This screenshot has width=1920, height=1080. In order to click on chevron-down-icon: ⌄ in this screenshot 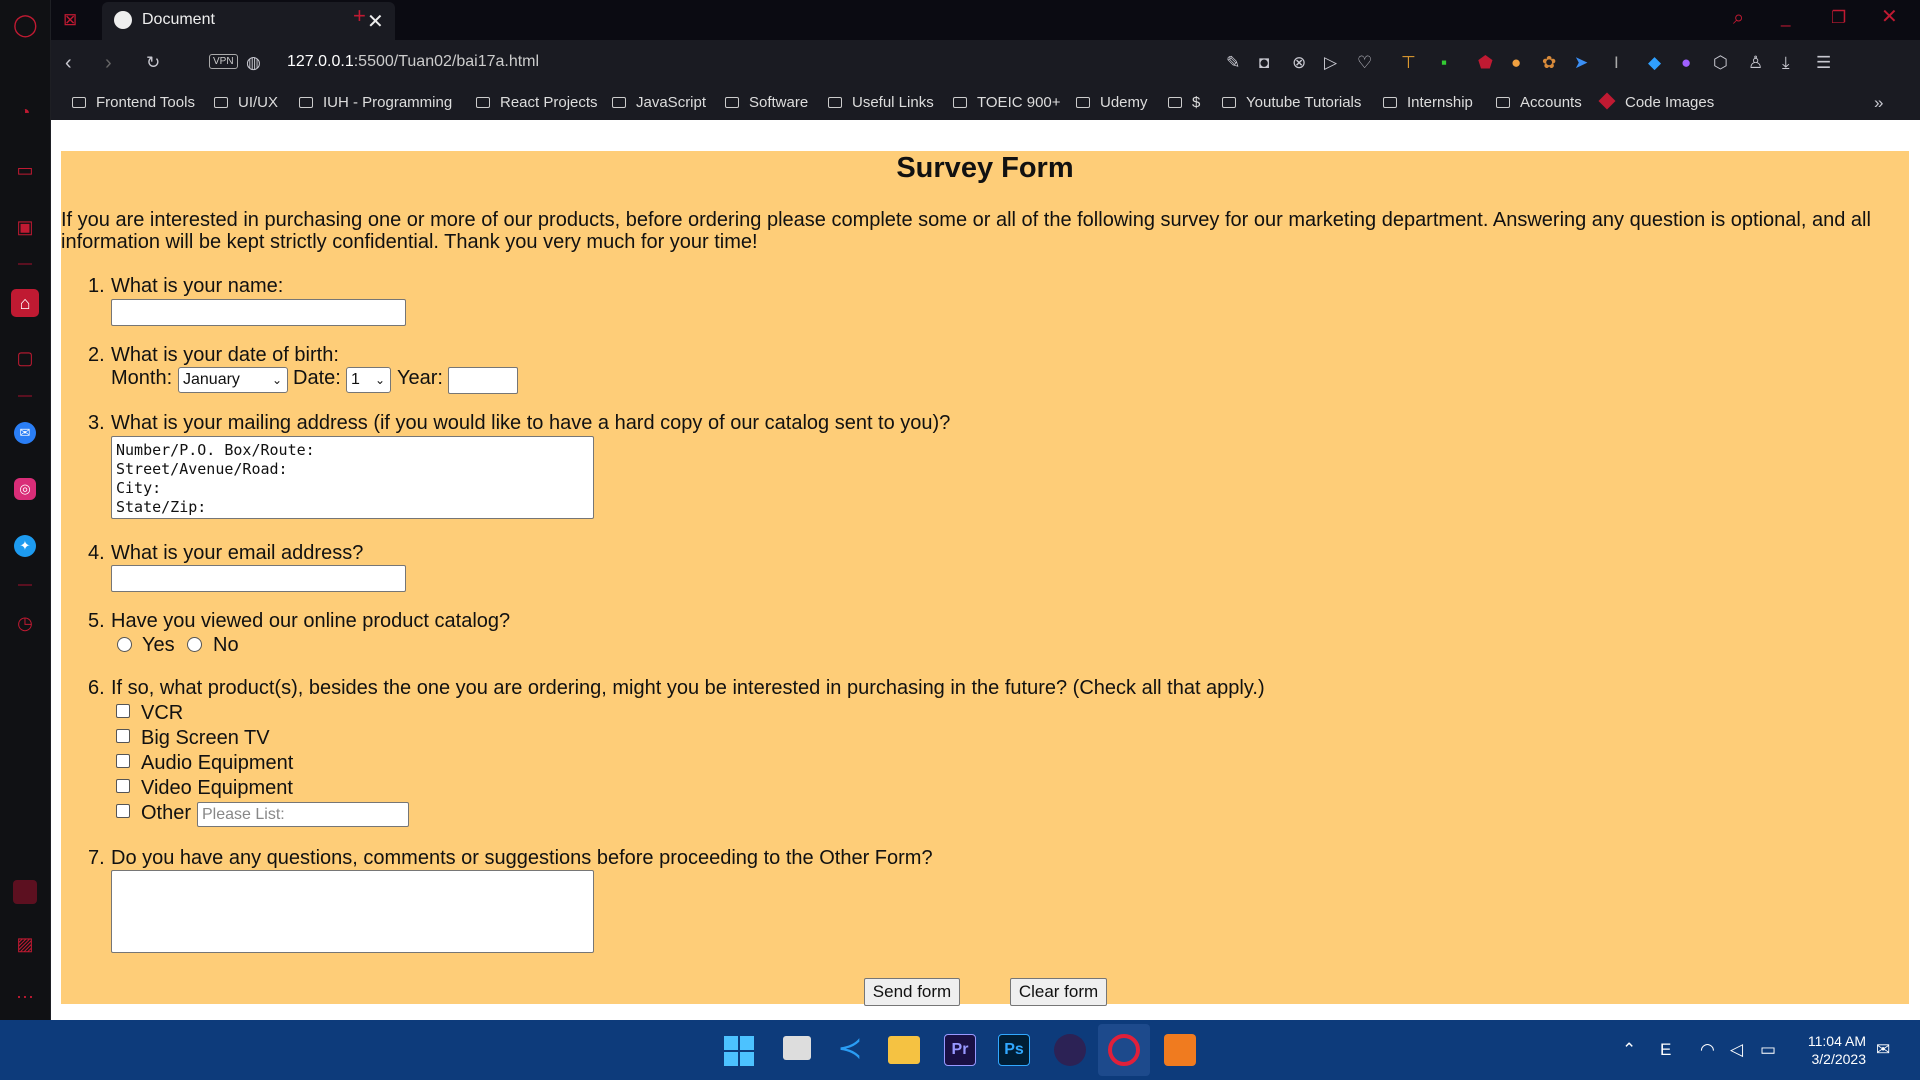, I will do `click(276, 380)`.